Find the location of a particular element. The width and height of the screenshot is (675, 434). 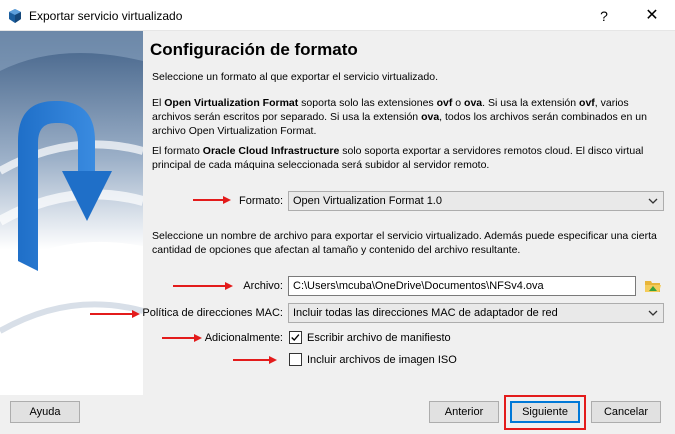

title-bar: Exportar servicio virtualizado ? ✕ is located at coordinates (337, 15).